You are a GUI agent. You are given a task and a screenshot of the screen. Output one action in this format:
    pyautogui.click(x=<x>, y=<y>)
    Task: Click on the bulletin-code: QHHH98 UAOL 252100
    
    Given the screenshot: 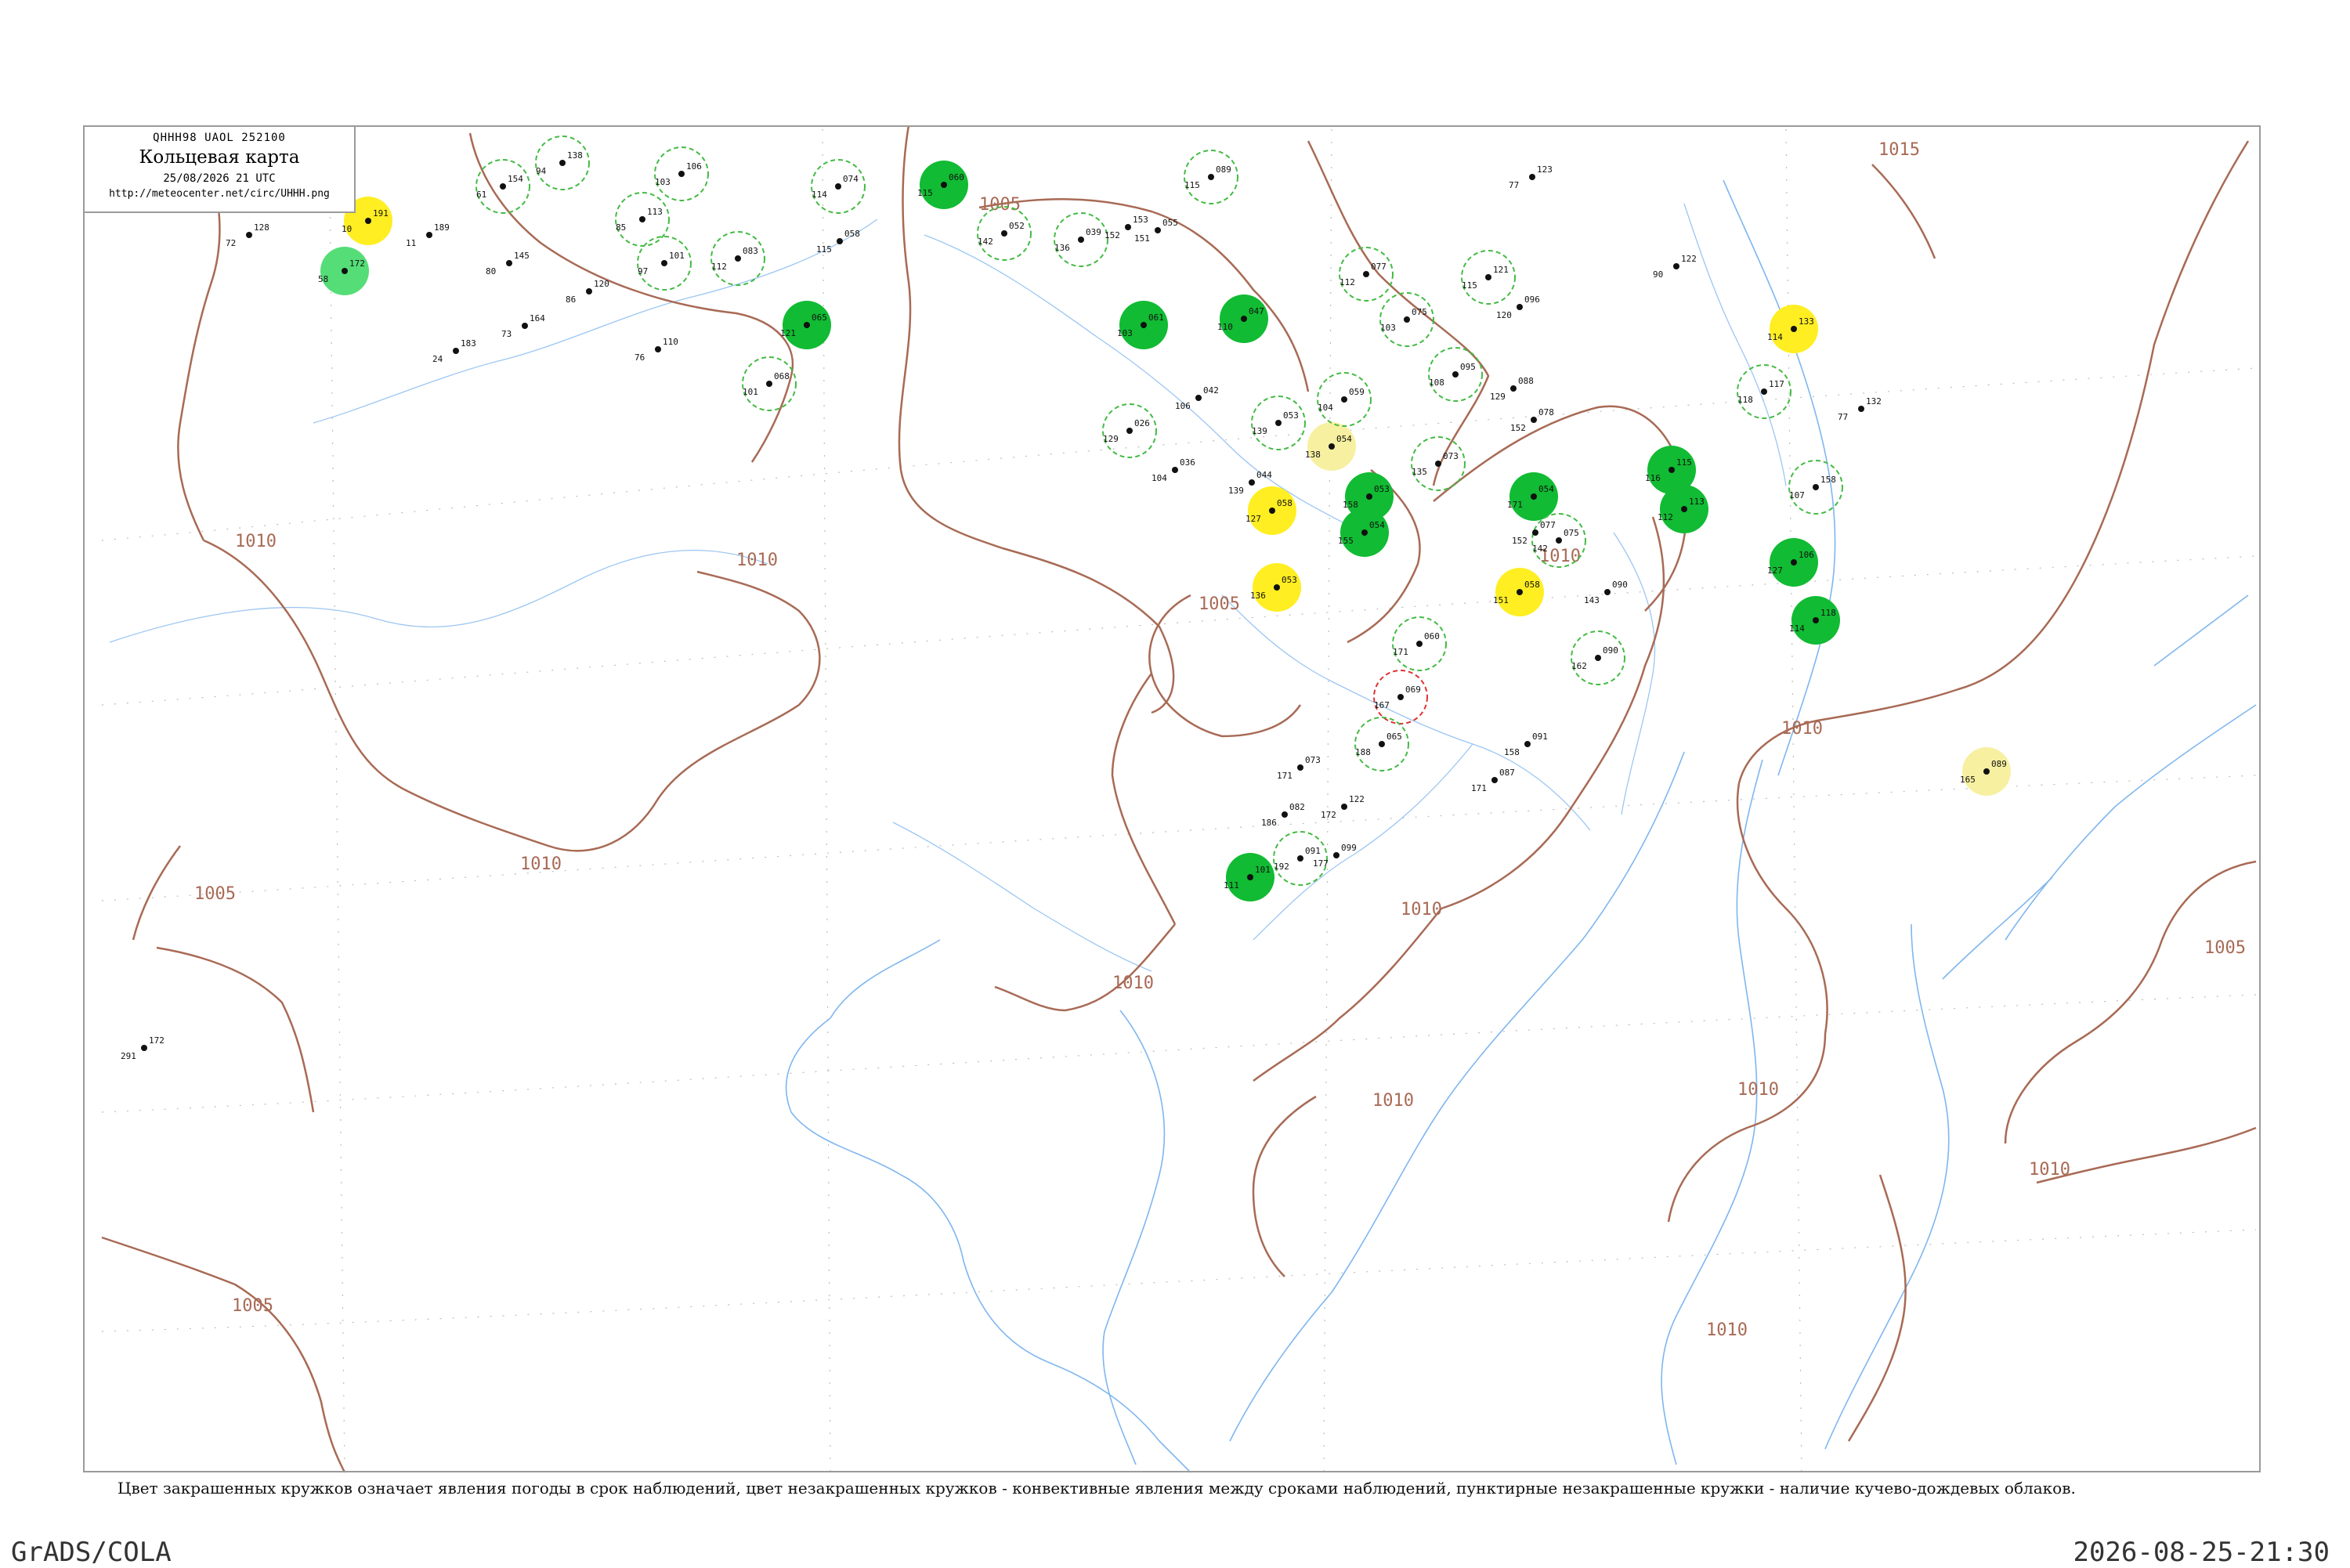 What is the action you would take?
    pyautogui.click(x=220, y=138)
    